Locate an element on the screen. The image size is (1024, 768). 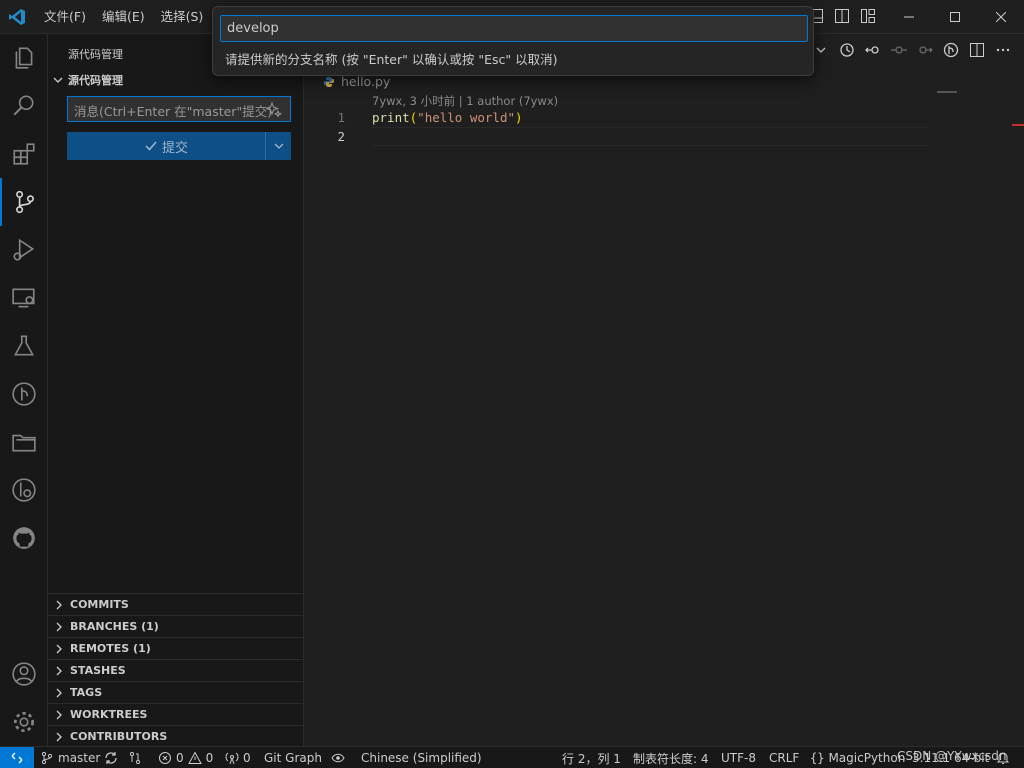
history-icon is located at coordinates (847, 50).